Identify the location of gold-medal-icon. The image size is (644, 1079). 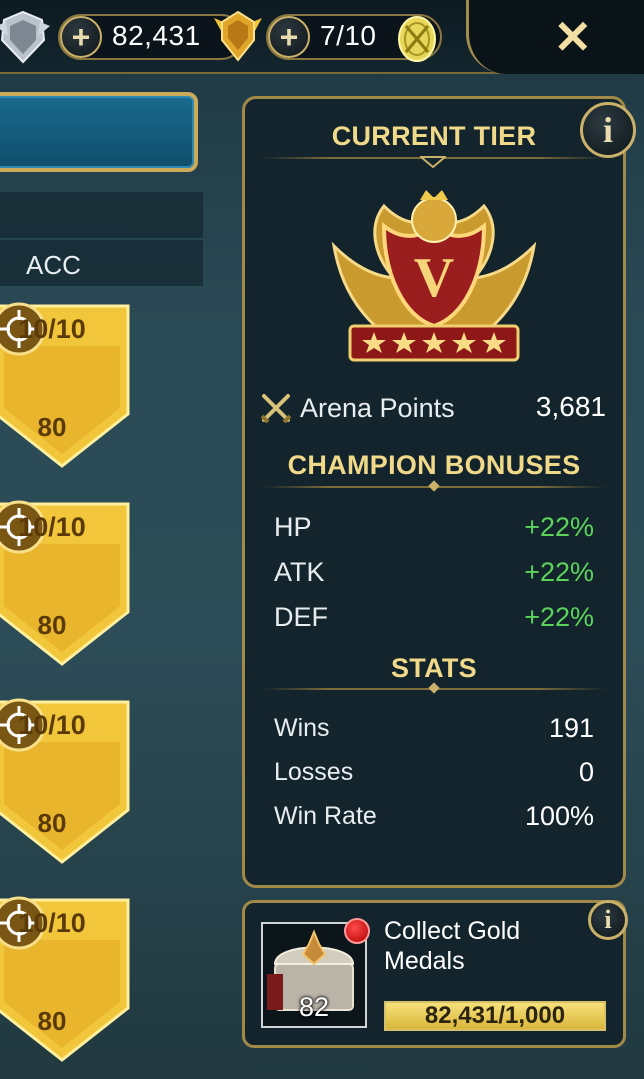
(238, 36).